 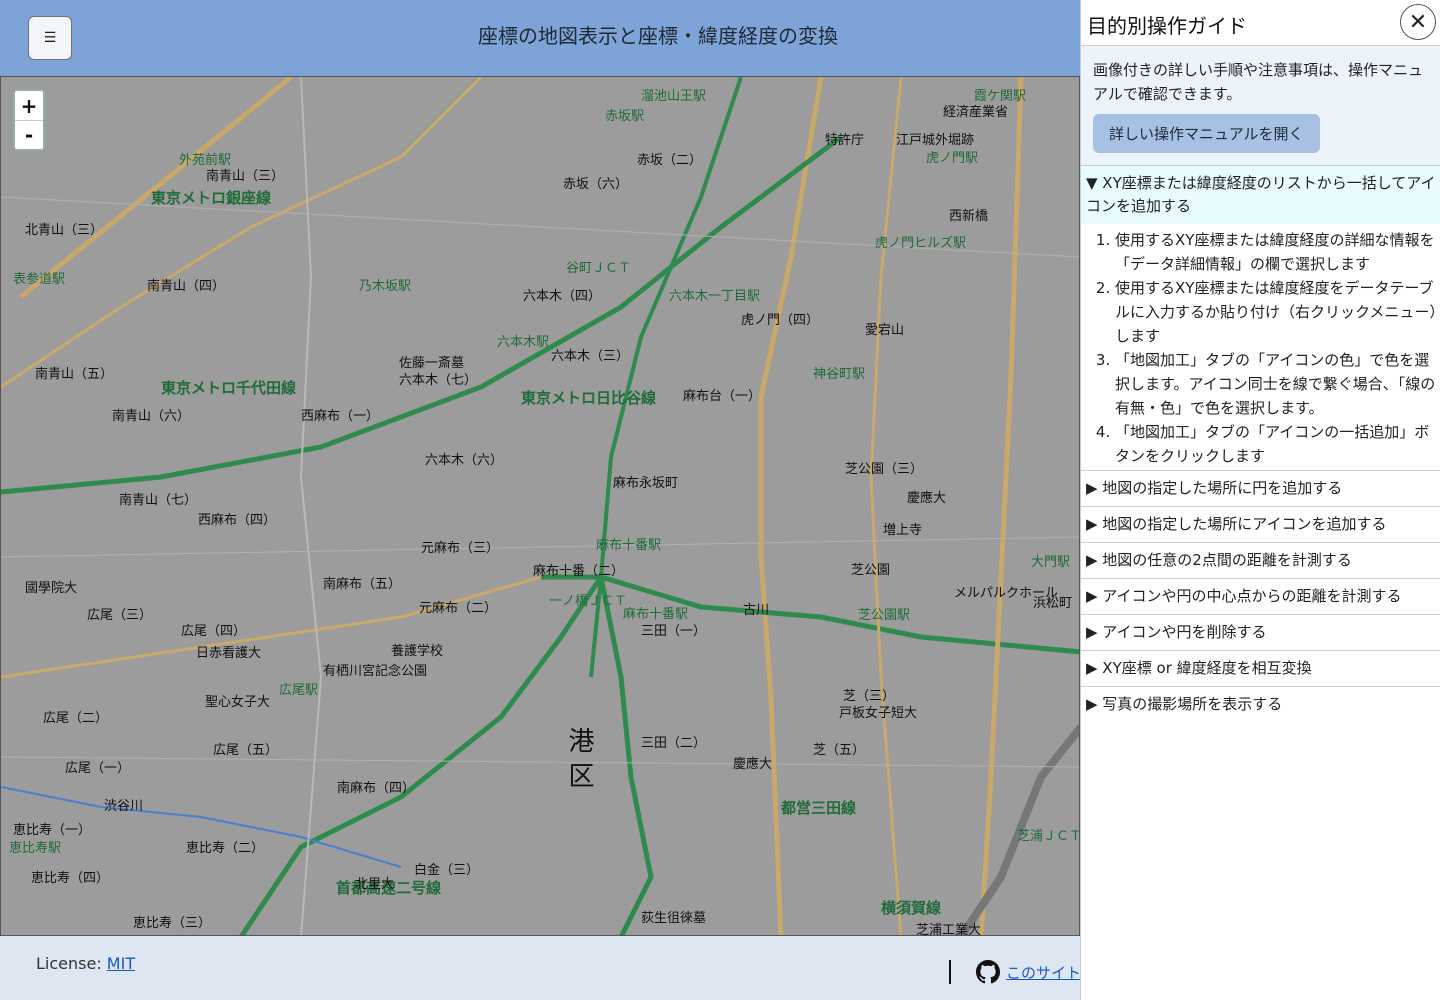 I want to click on map-place-label: 古川, so click(x=756, y=610).